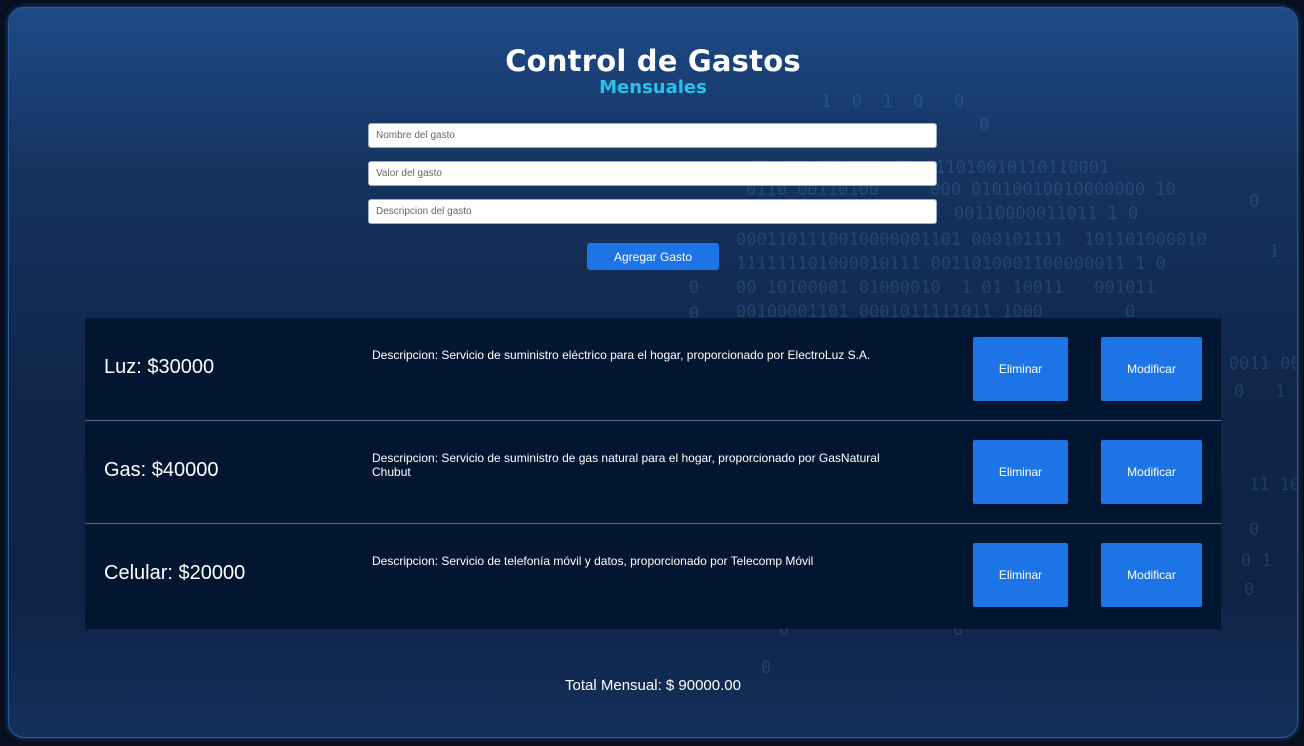  I want to click on add-expense-button: Agregar Gasto, so click(653, 256).